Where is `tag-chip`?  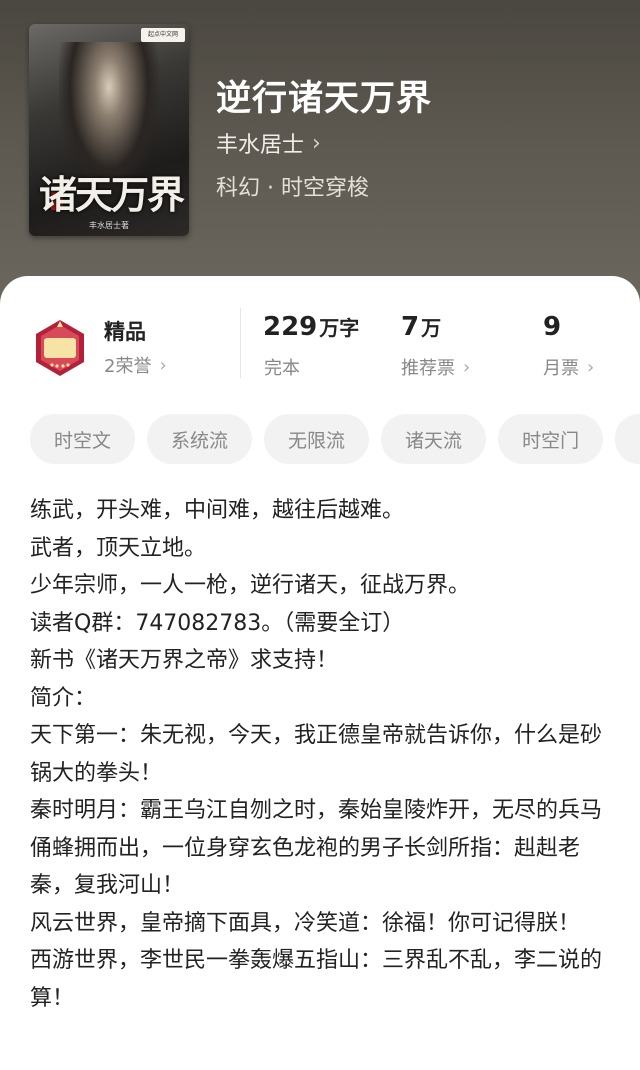
tag-chip is located at coordinates (627, 439).